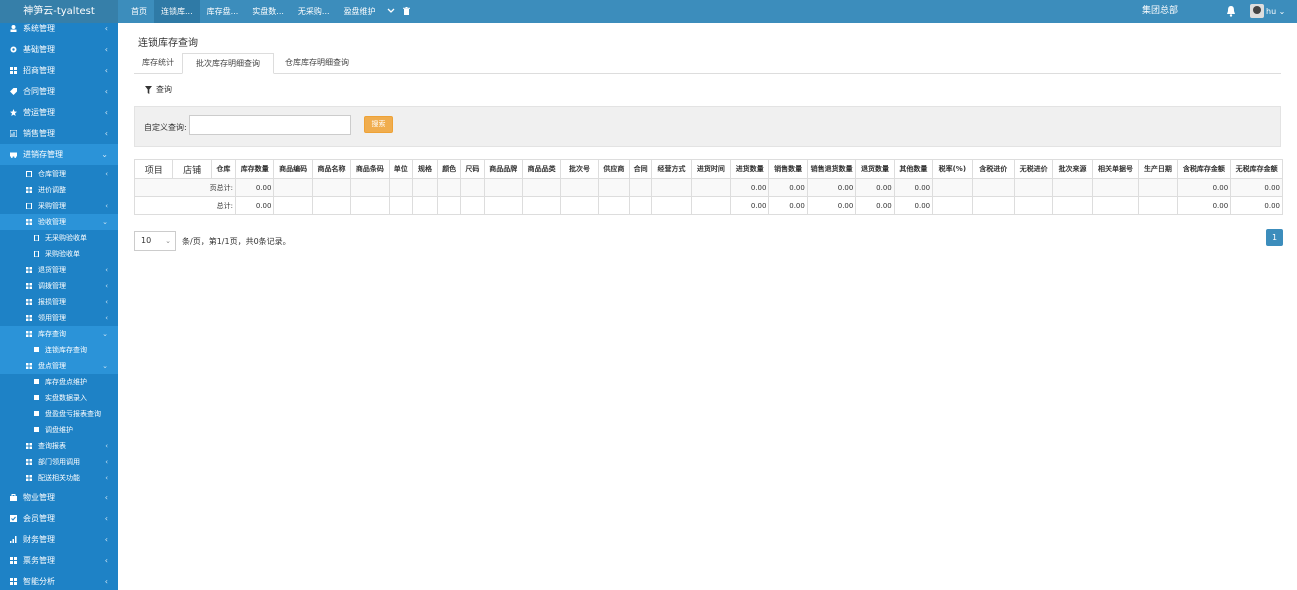 The height and width of the screenshot is (590, 1297). Describe the element at coordinates (59, 539) in the screenshot. I see `sidebar-item-finance: 财务管理 ‹` at that location.